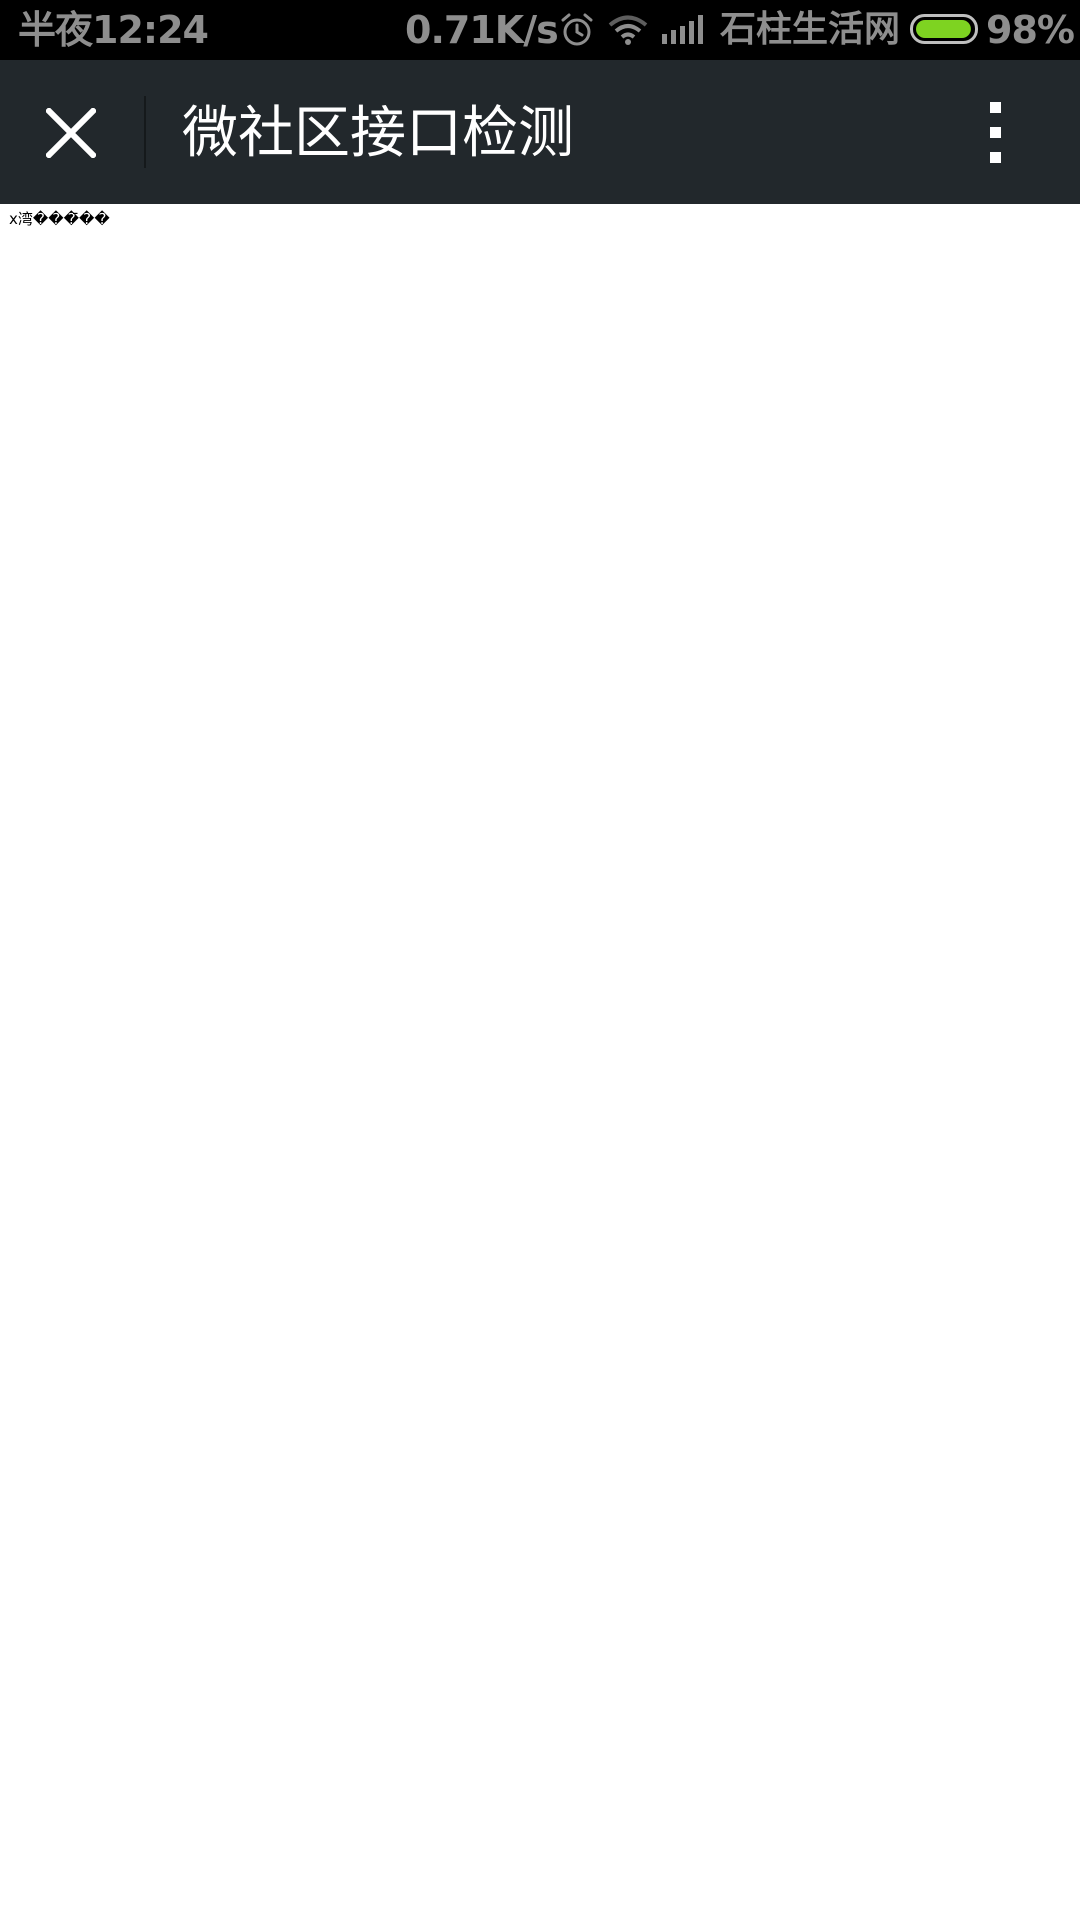  Describe the element at coordinates (682, 29) in the screenshot. I see `signal-icon` at that location.